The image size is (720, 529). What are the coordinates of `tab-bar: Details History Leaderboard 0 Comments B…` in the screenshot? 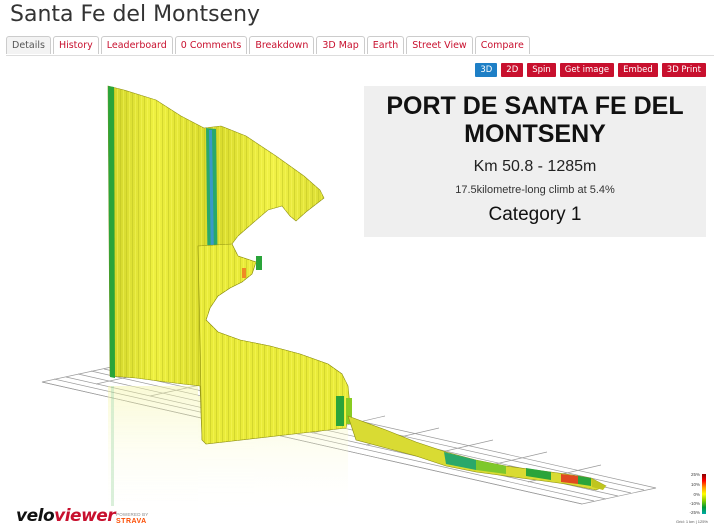 It's located at (269, 45).